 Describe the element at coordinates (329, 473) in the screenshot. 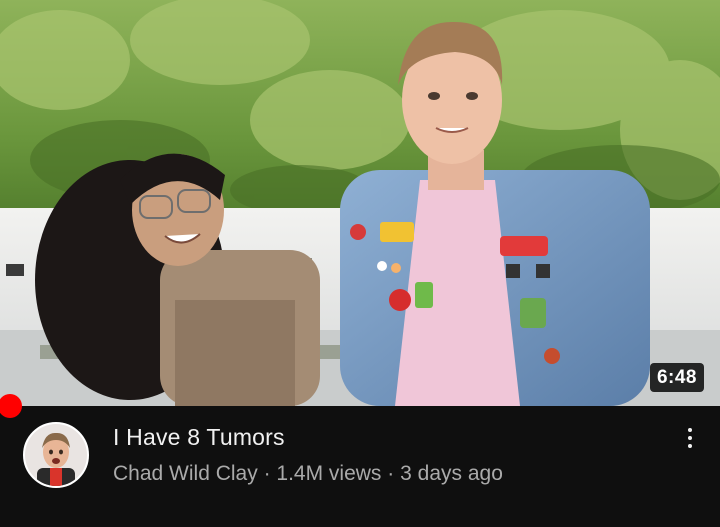

I see `view-count: 1.4M views` at that location.